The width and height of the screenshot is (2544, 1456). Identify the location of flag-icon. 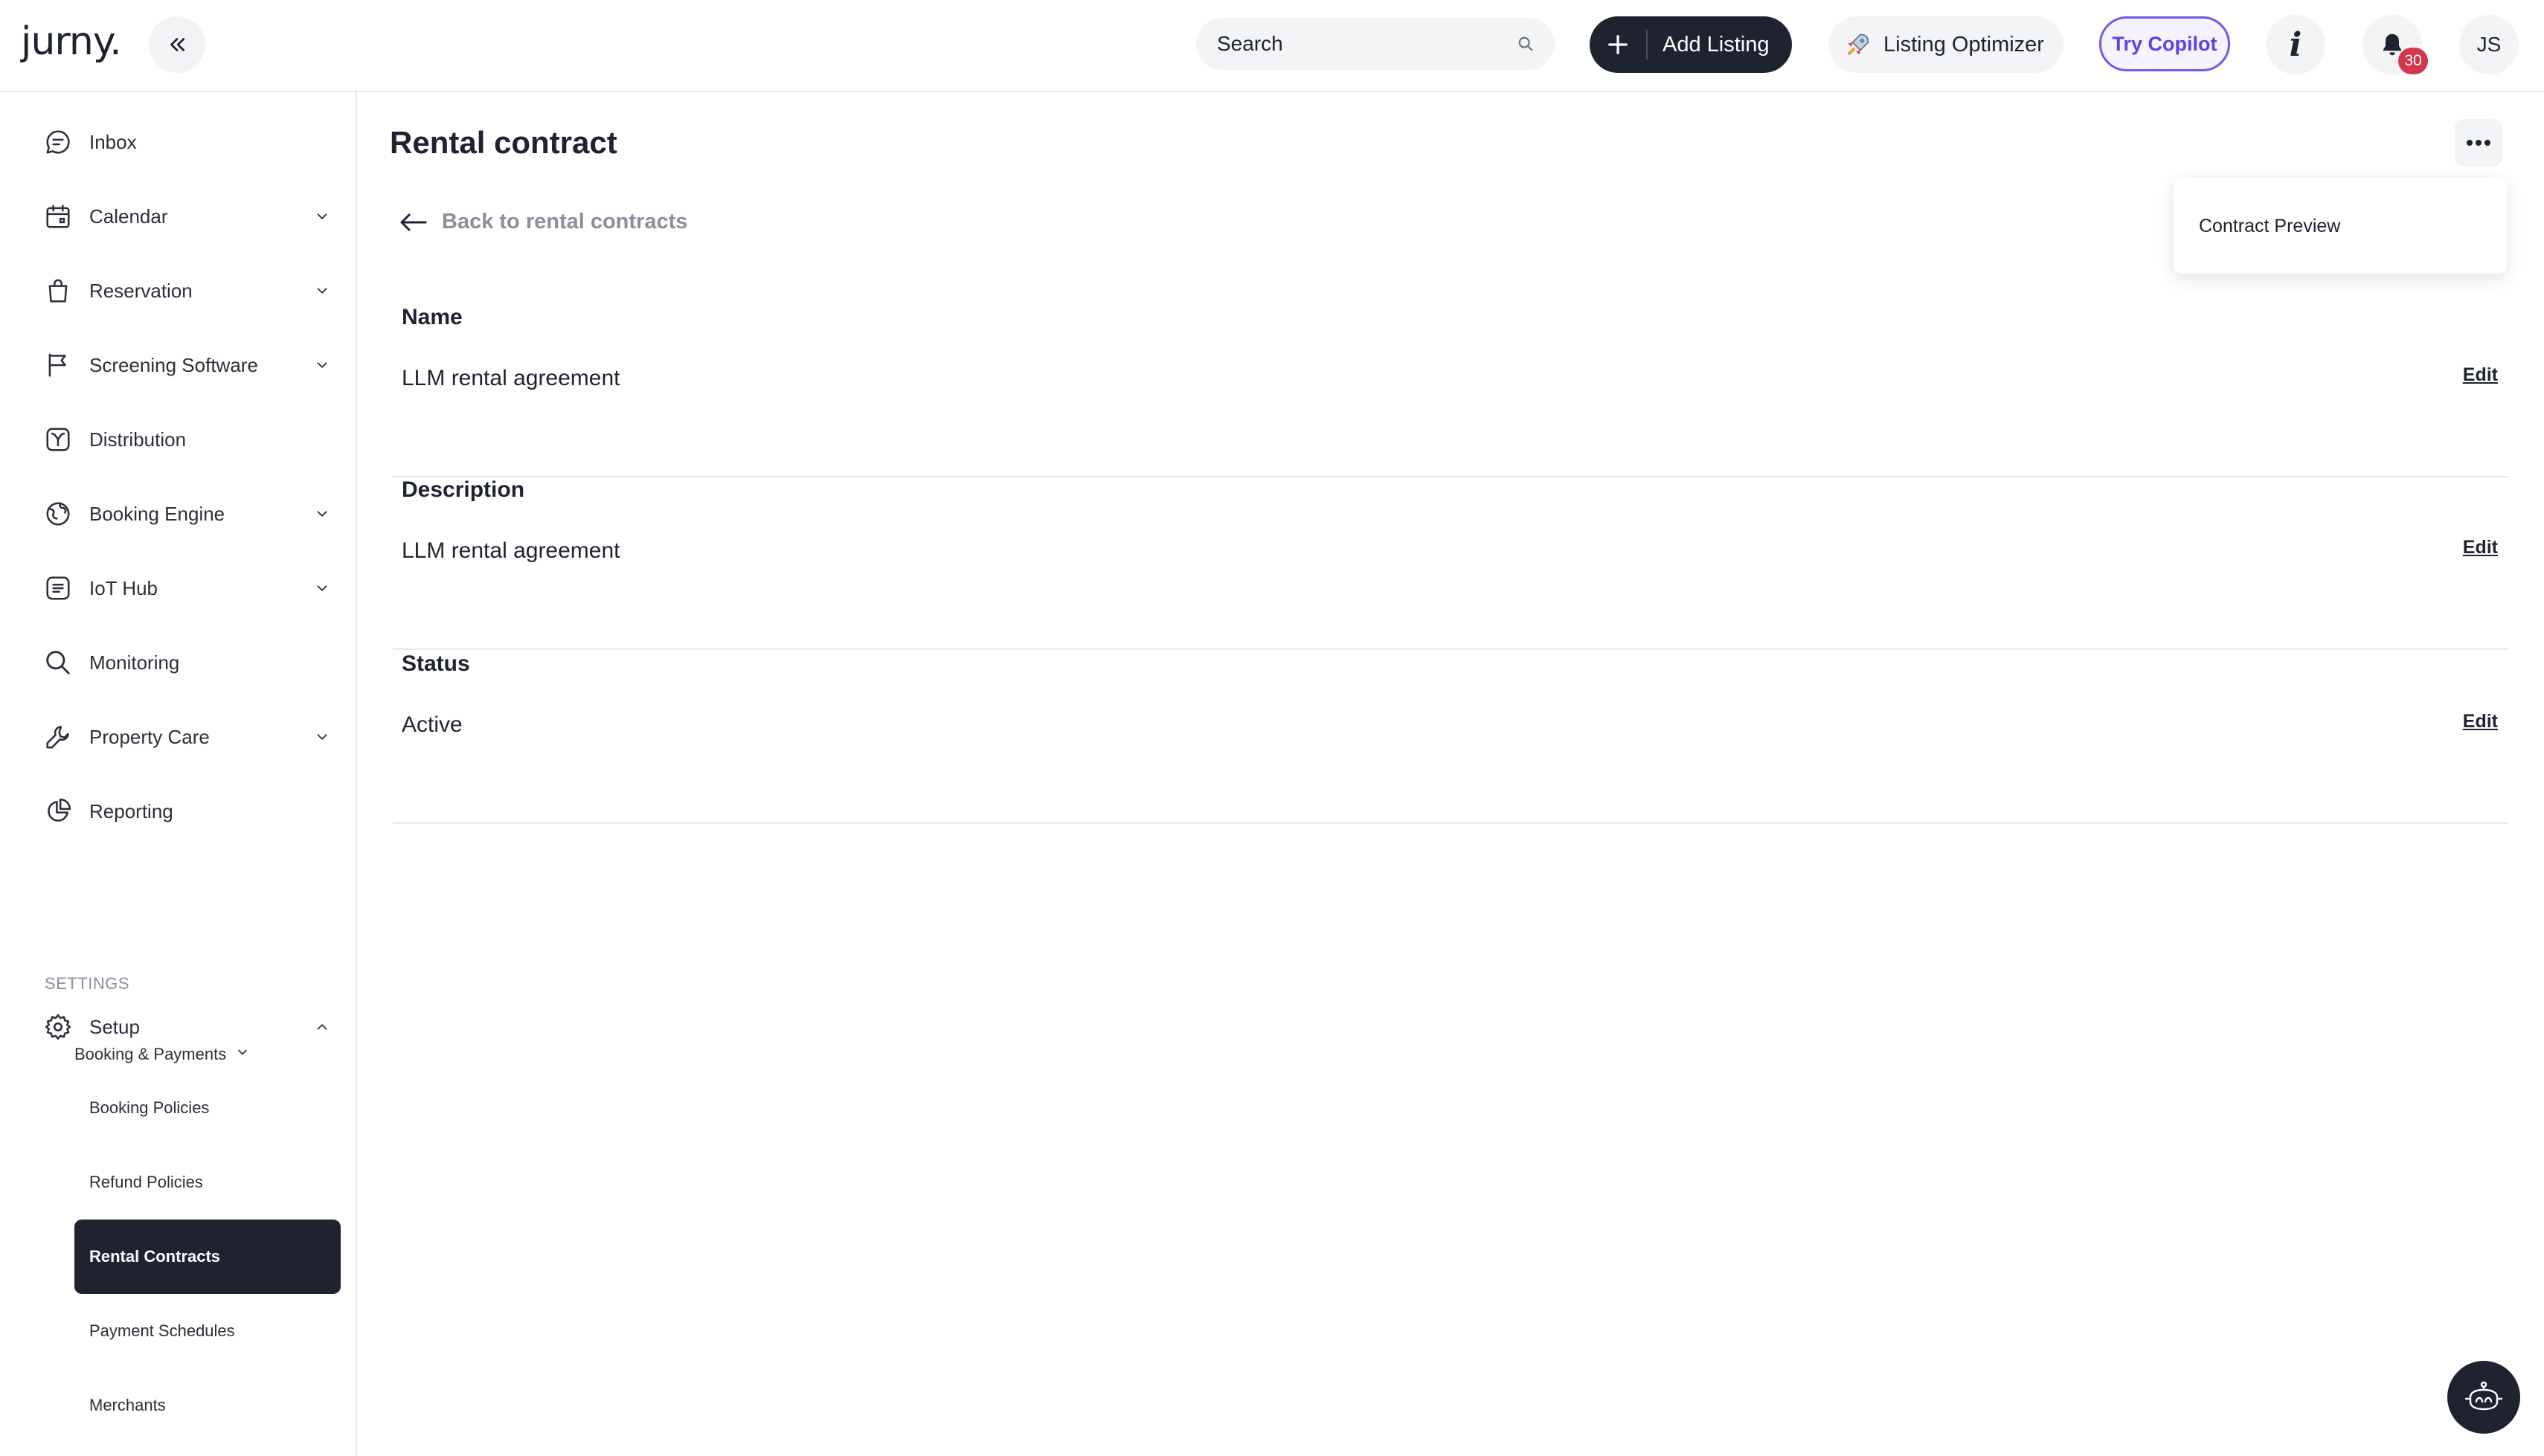
(58, 365).